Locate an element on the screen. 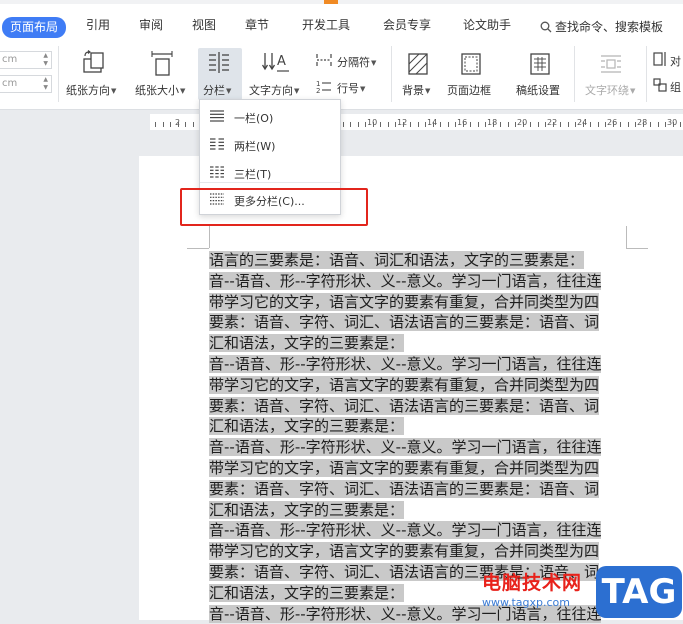 This screenshot has width=683, height=624. grid-paper-icon is located at coordinates (540, 64).